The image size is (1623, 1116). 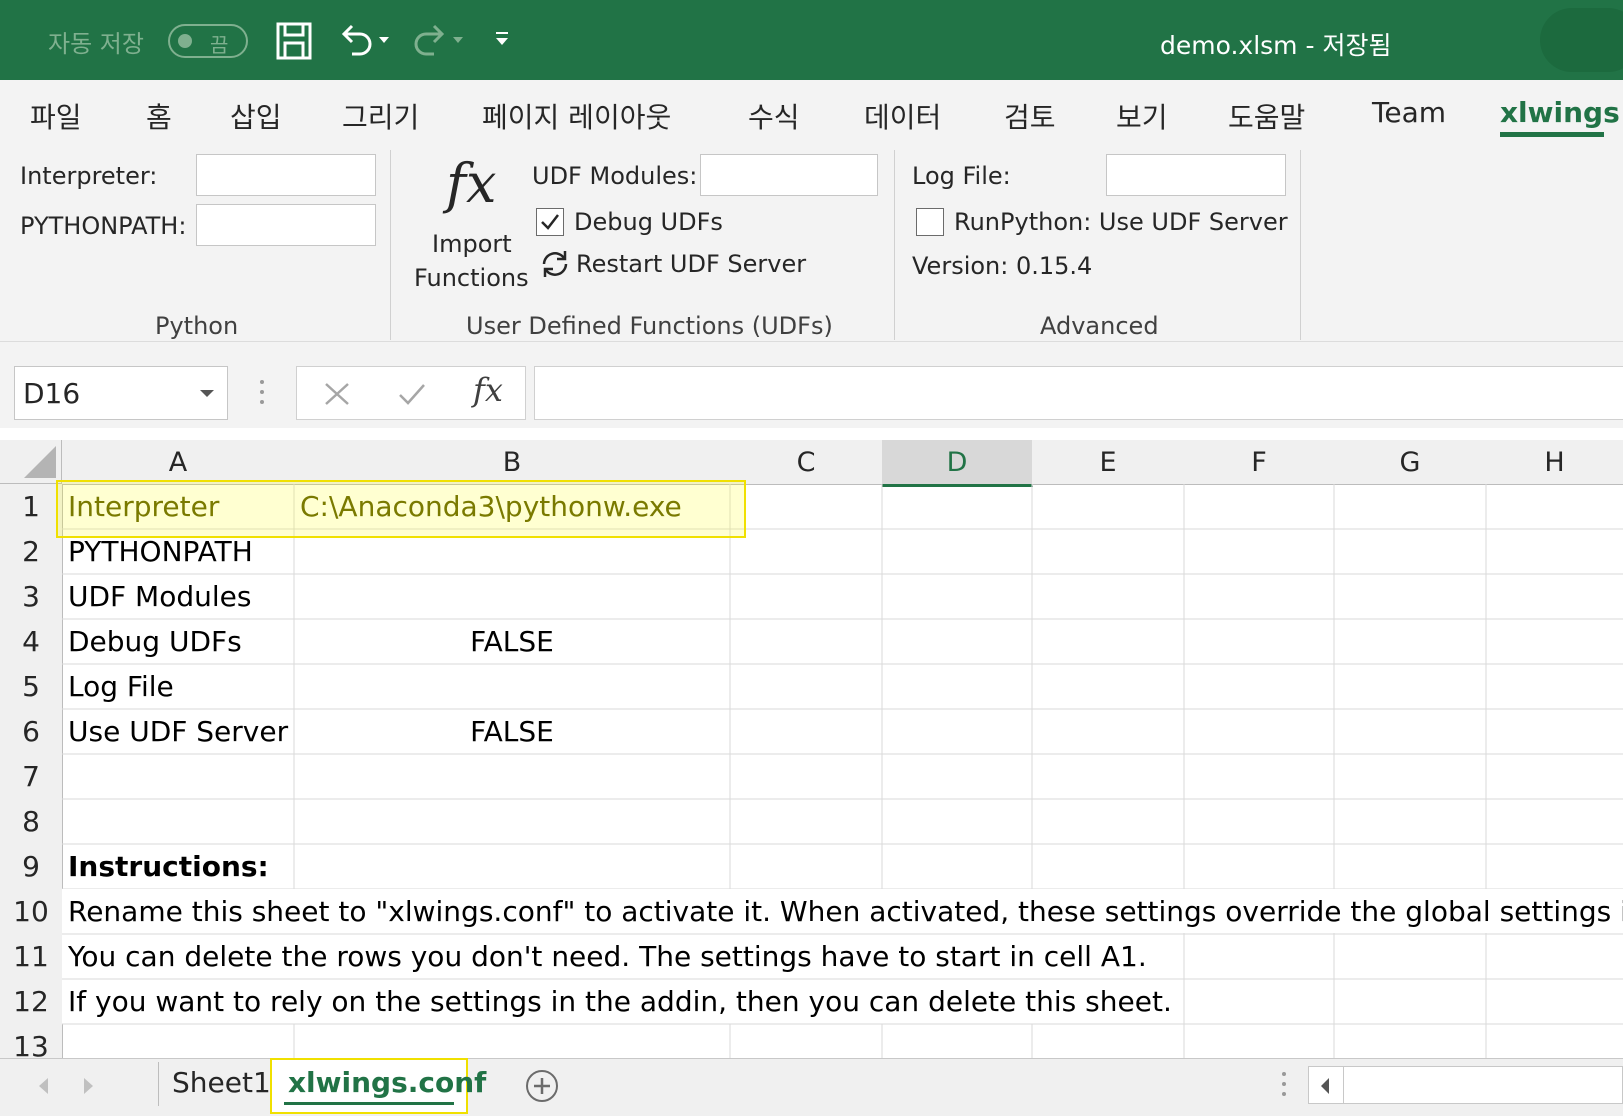 What do you see at coordinates (1030, 116) in the screenshot?
I see `tab-review: 검토` at bounding box center [1030, 116].